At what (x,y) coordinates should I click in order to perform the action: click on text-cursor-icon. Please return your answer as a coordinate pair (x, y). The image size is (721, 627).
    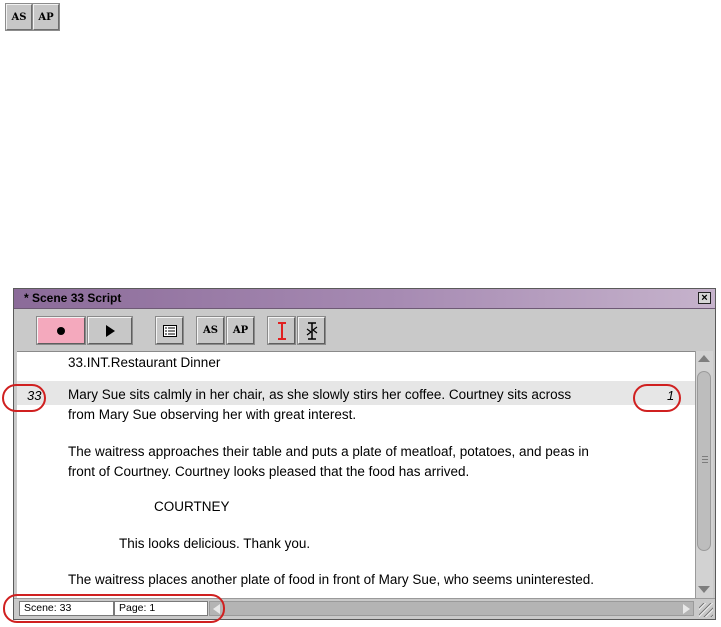
    Looking at the image, I should click on (281, 330).